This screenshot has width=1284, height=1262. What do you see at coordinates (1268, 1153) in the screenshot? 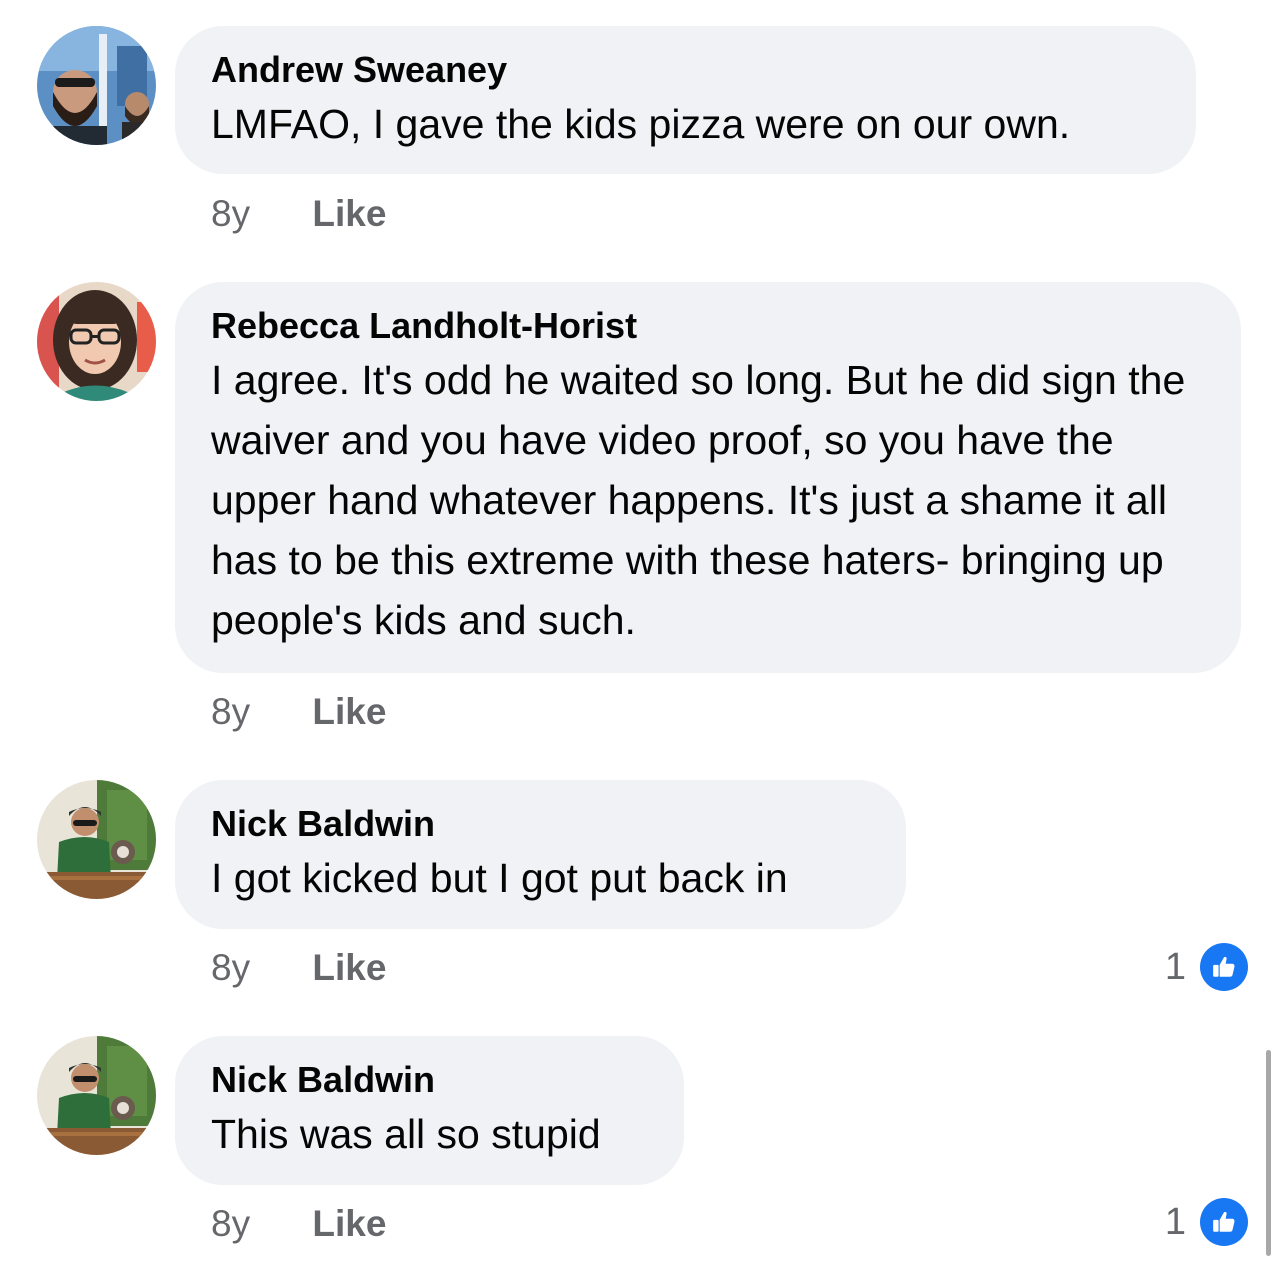
I see `scrollbar` at bounding box center [1268, 1153].